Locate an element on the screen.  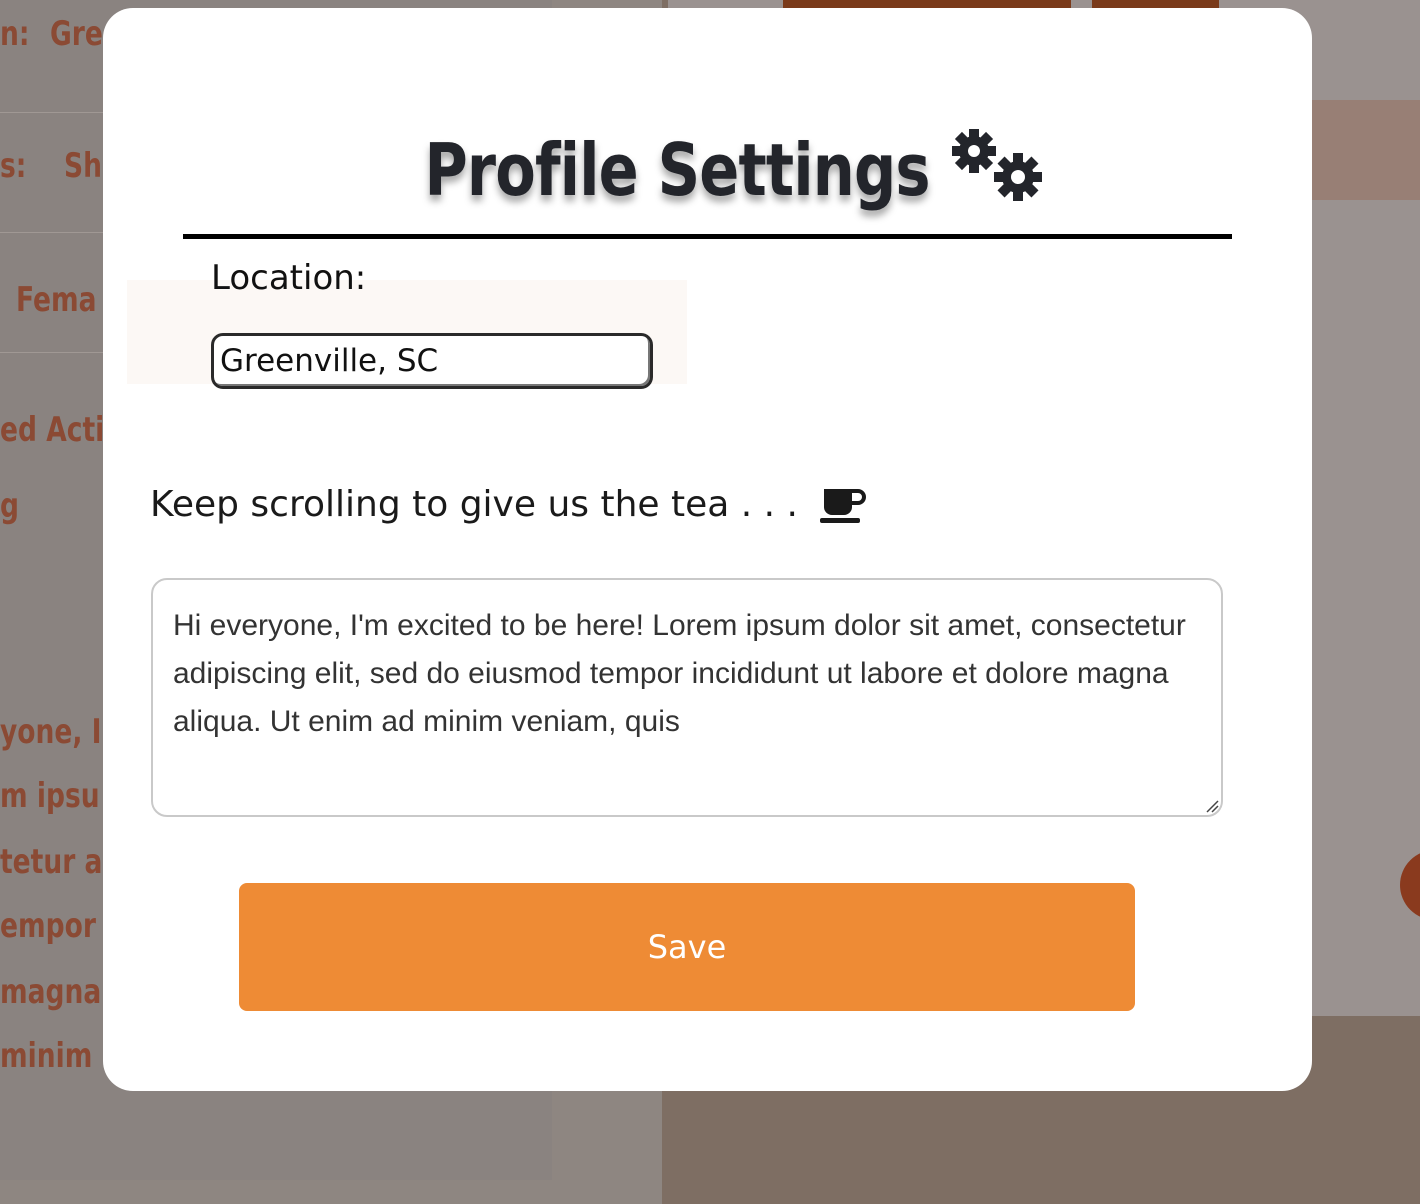
tea-prompt-row: Keep scrolling to give us the tea . . . is located at coordinates (509, 504).